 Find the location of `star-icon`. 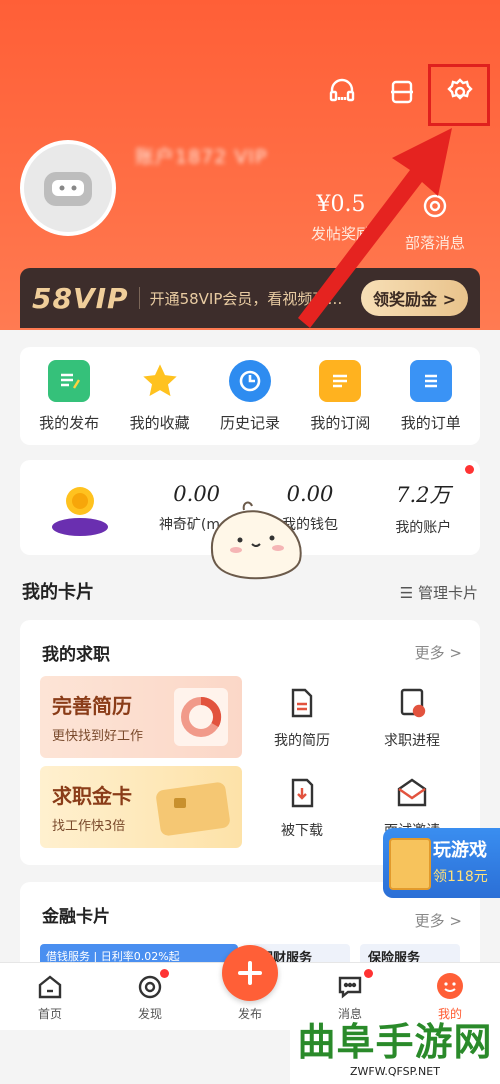

star-icon is located at coordinates (160, 381).